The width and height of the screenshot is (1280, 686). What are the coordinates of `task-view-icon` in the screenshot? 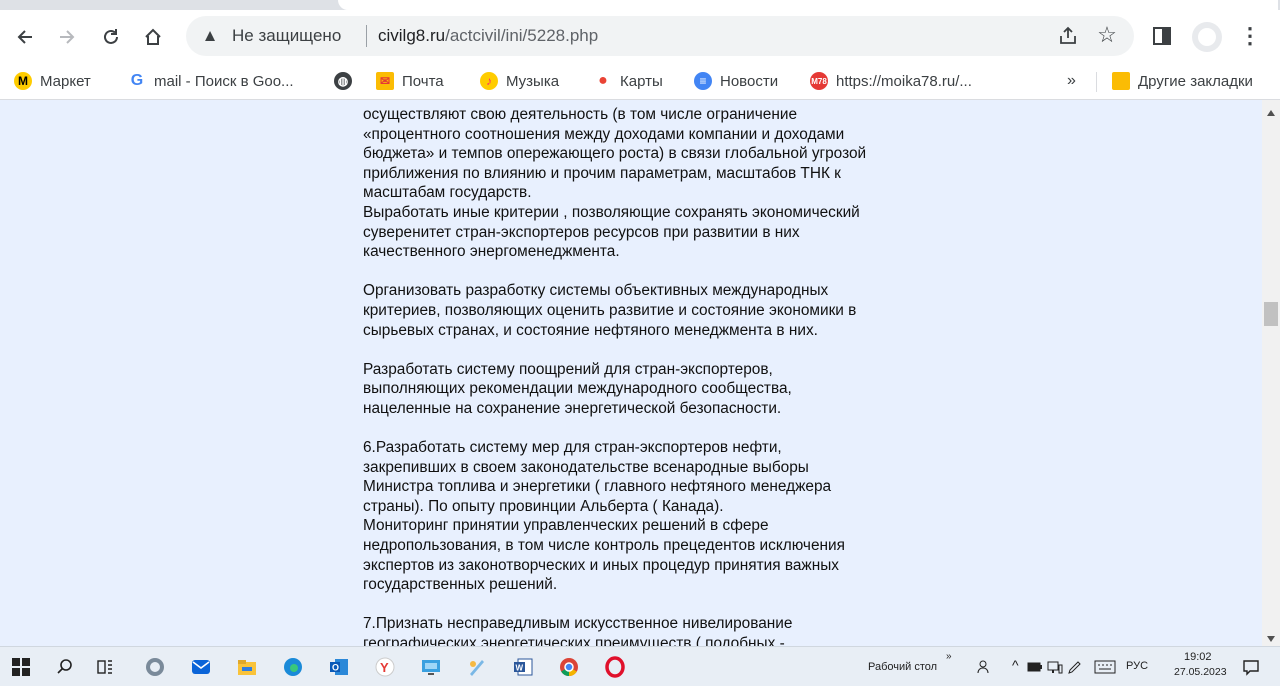 It's located at (104, 667).